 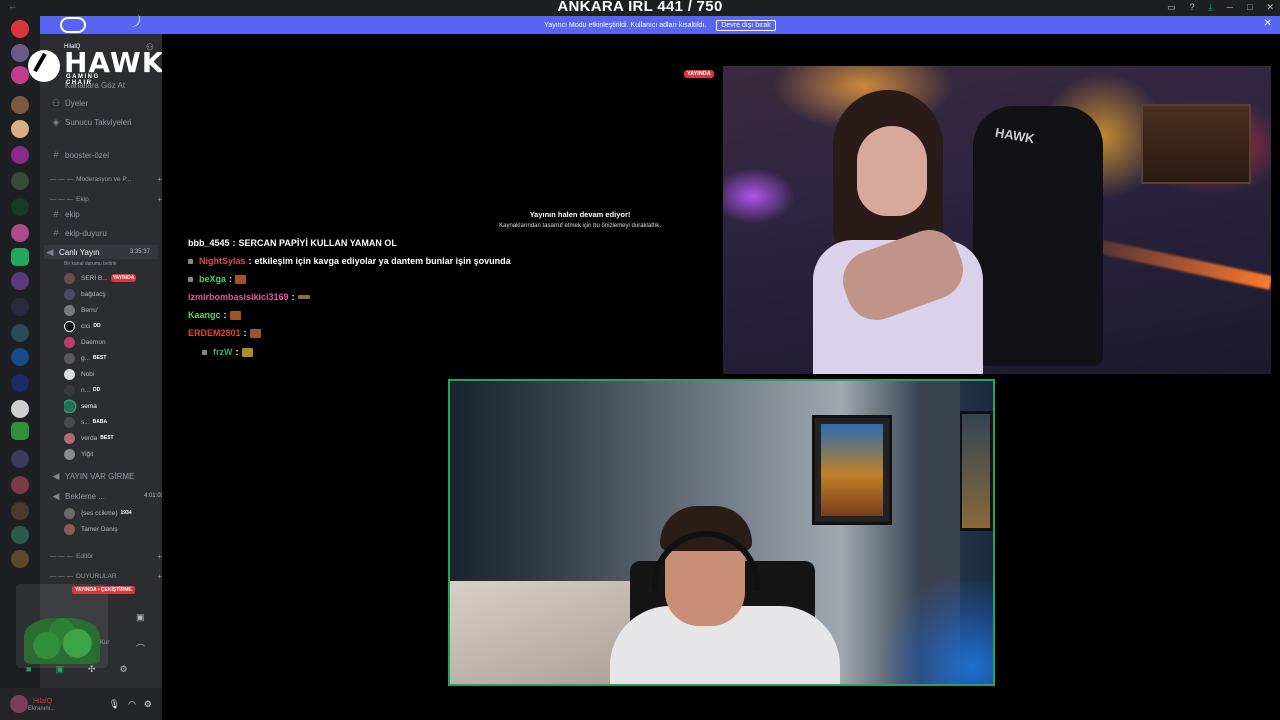 What do you see at coordinates (89, 406) in the screenshot?
I see `voice-user-name: sema` at bounding box center [89, 406].